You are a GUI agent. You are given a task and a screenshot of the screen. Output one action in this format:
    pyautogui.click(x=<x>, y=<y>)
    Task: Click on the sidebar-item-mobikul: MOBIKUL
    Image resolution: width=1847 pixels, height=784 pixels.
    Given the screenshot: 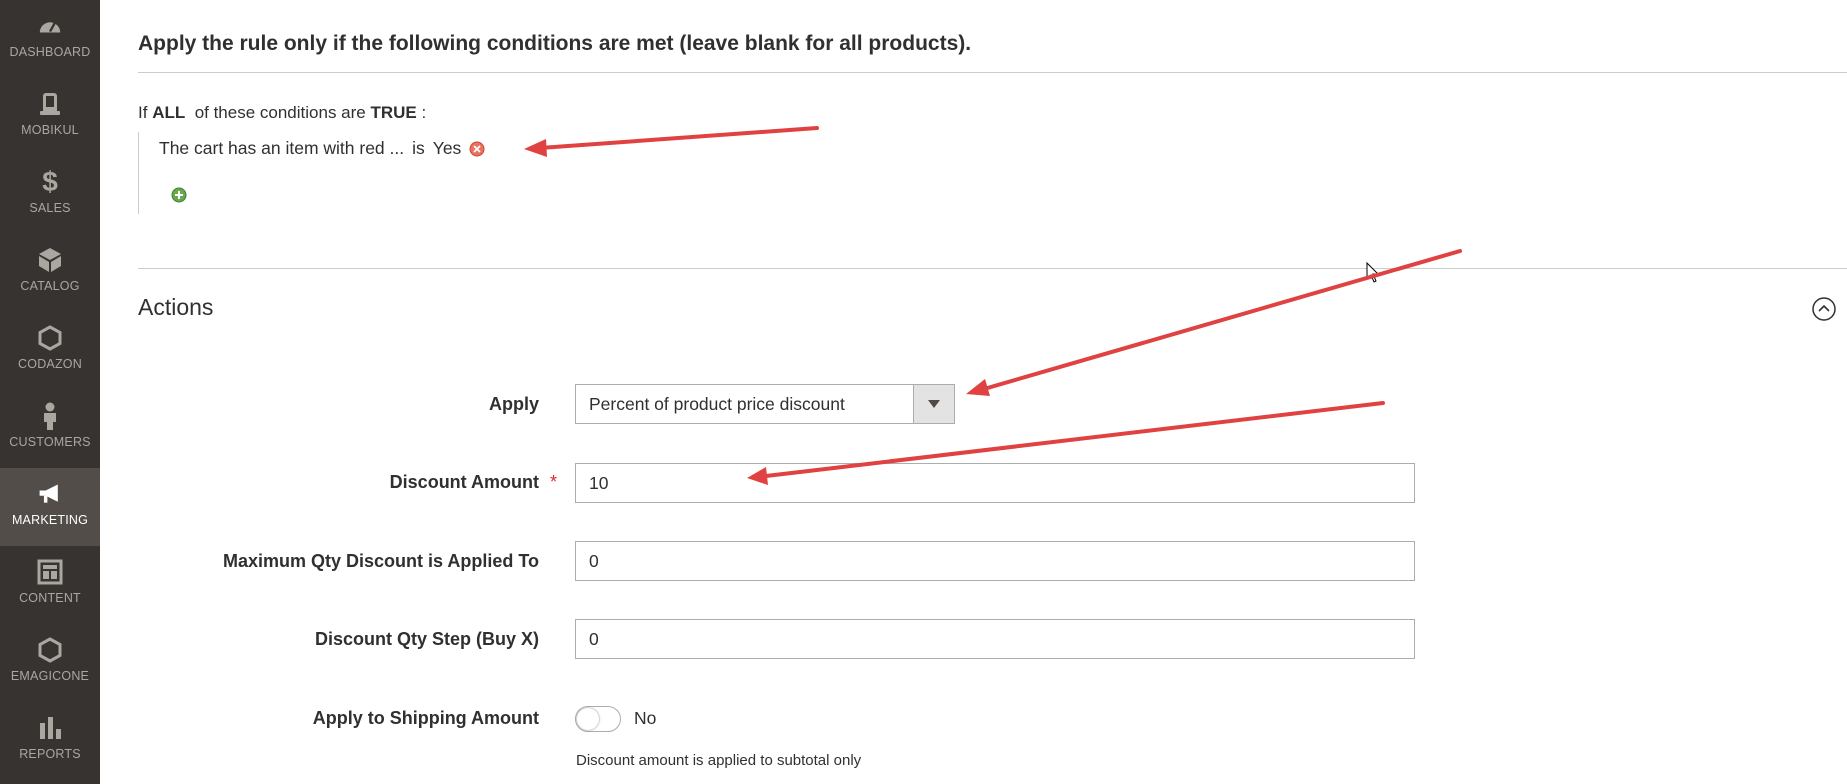 What is the action you would take?
    pyautogui.click(x=50, y=117)
    